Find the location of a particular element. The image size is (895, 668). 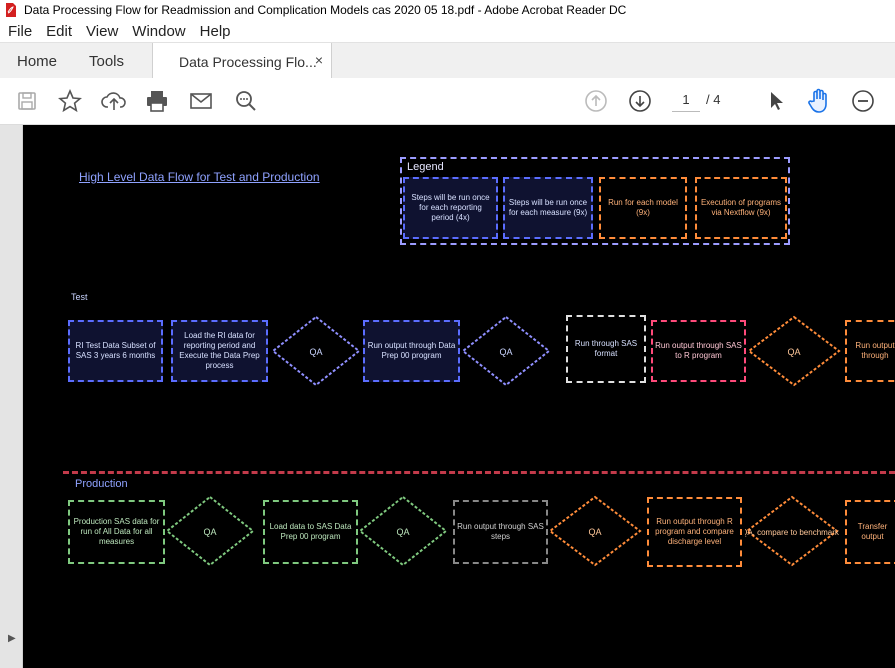

test-step-4: Run output through Data Prep 00 program is located at coordinates (411, 351).